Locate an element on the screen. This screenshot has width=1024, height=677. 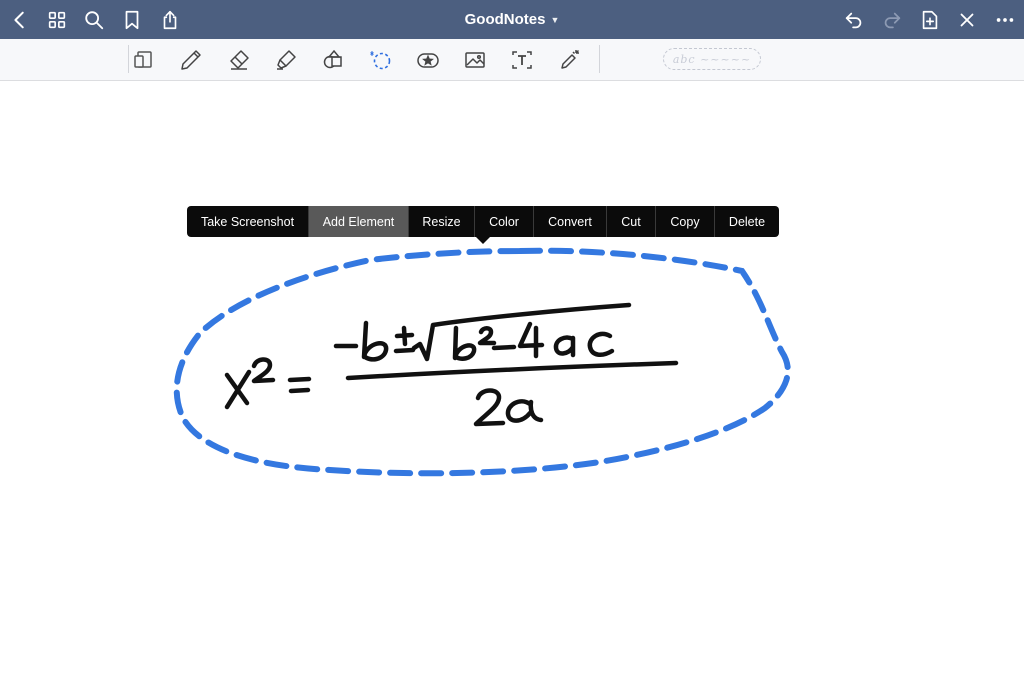
convert-button: Convert is located at coordinates (570, 221).